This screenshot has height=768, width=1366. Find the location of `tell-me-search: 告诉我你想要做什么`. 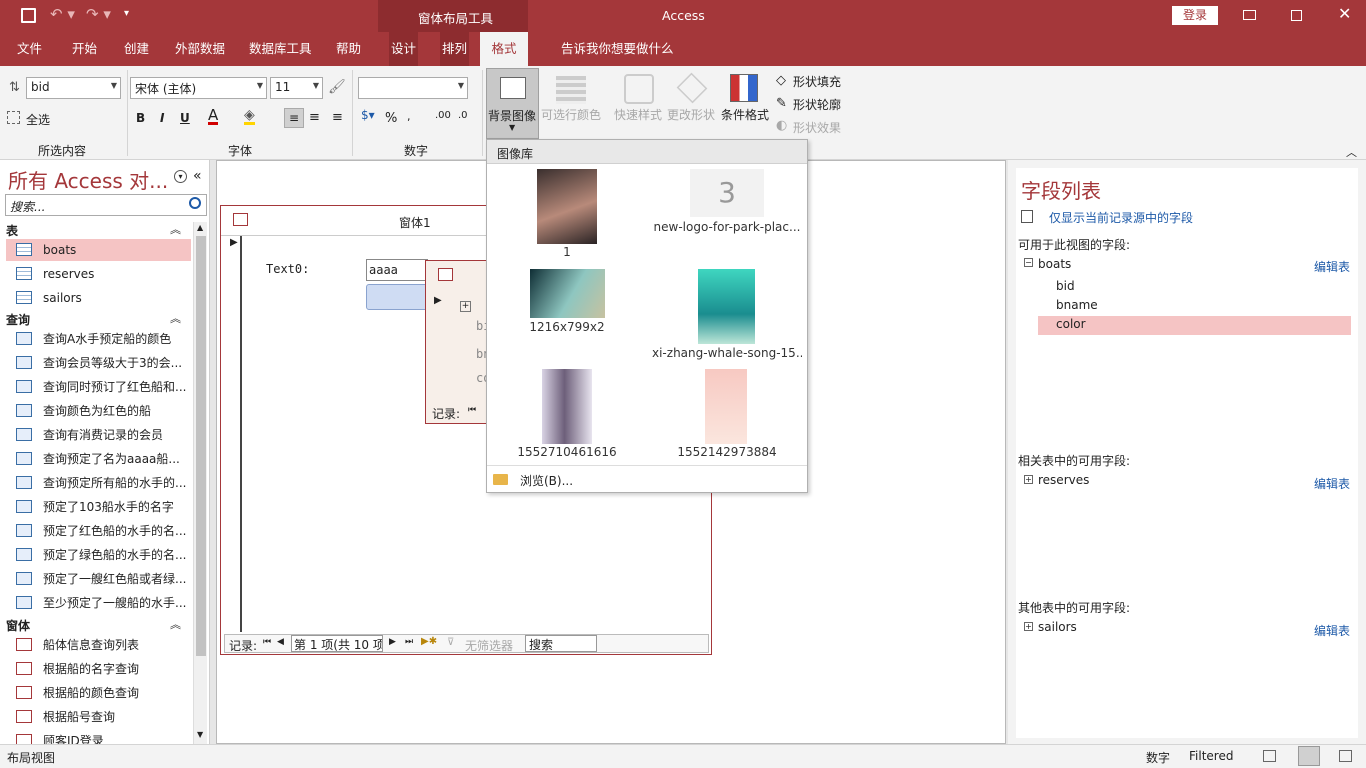

tell-me-search: 告诉我你想要做什么 is located at coordinates (617, 49).